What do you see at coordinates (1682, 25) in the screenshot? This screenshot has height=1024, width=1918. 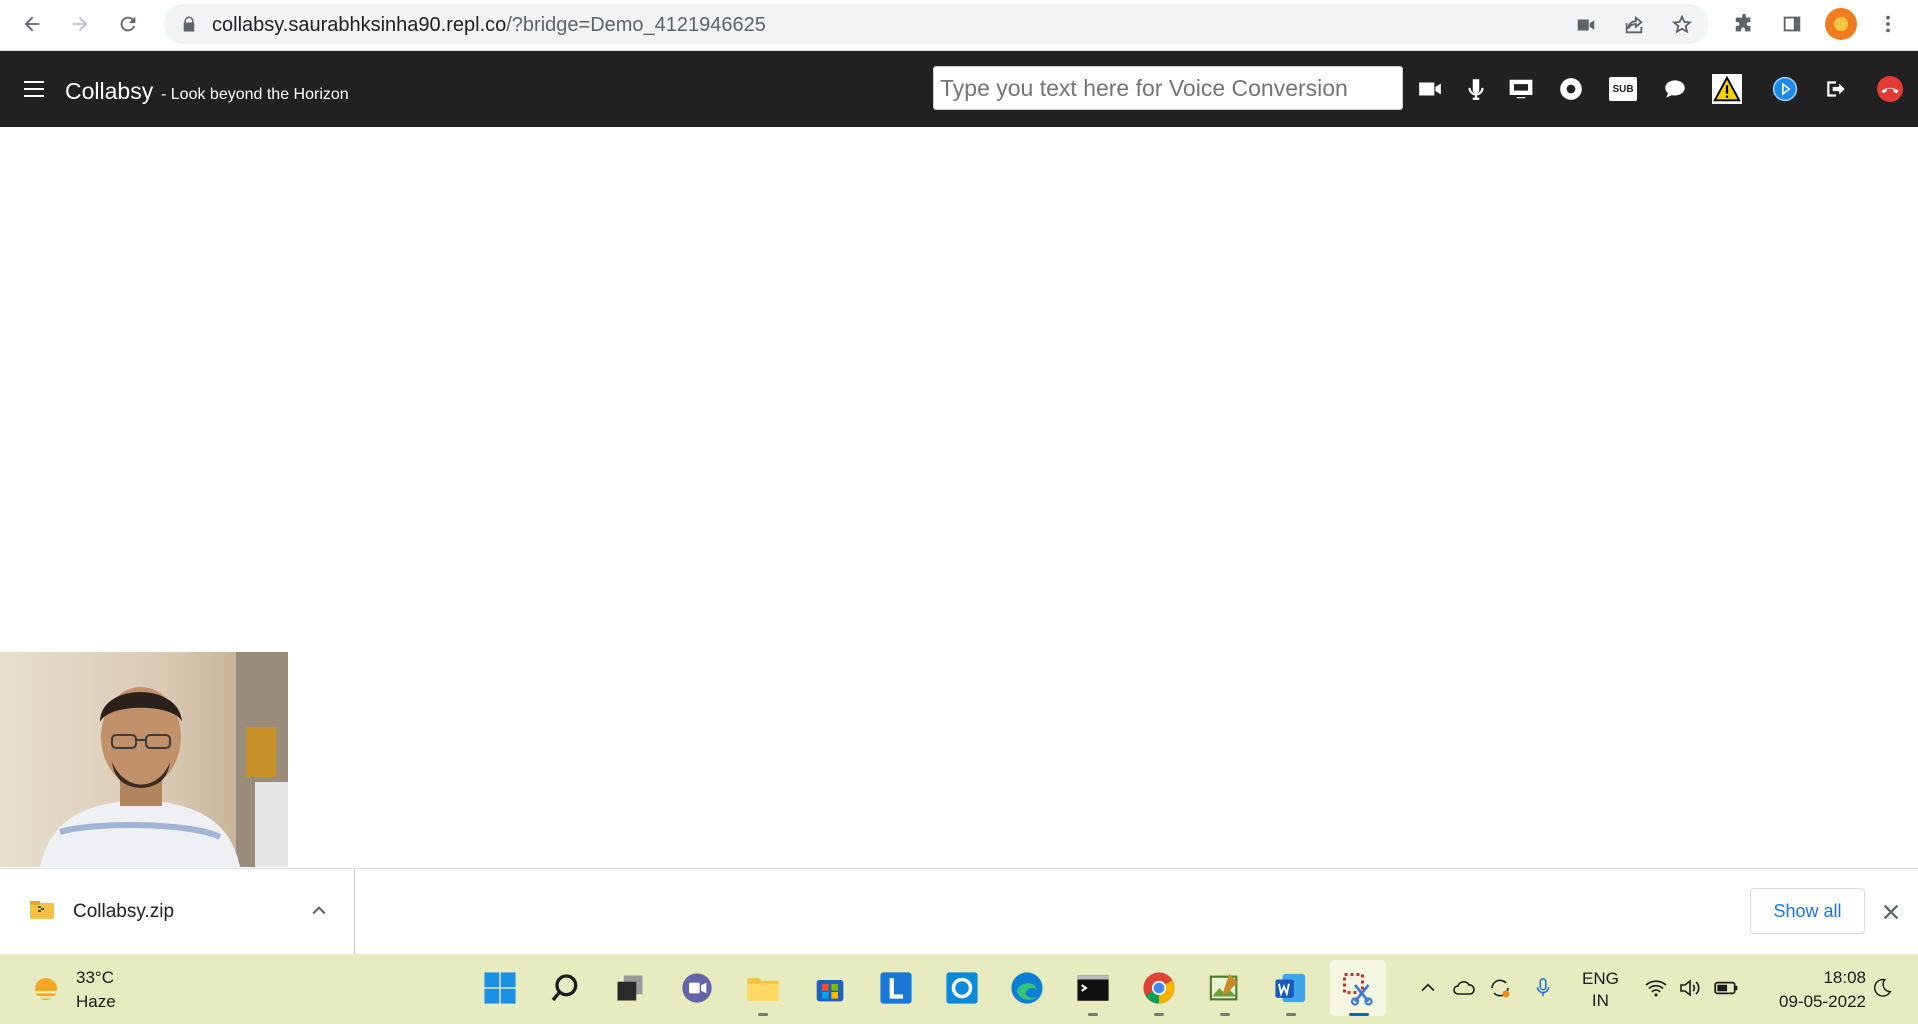 I see `bookmark-star-icon` at bounding box center [1682, 25].